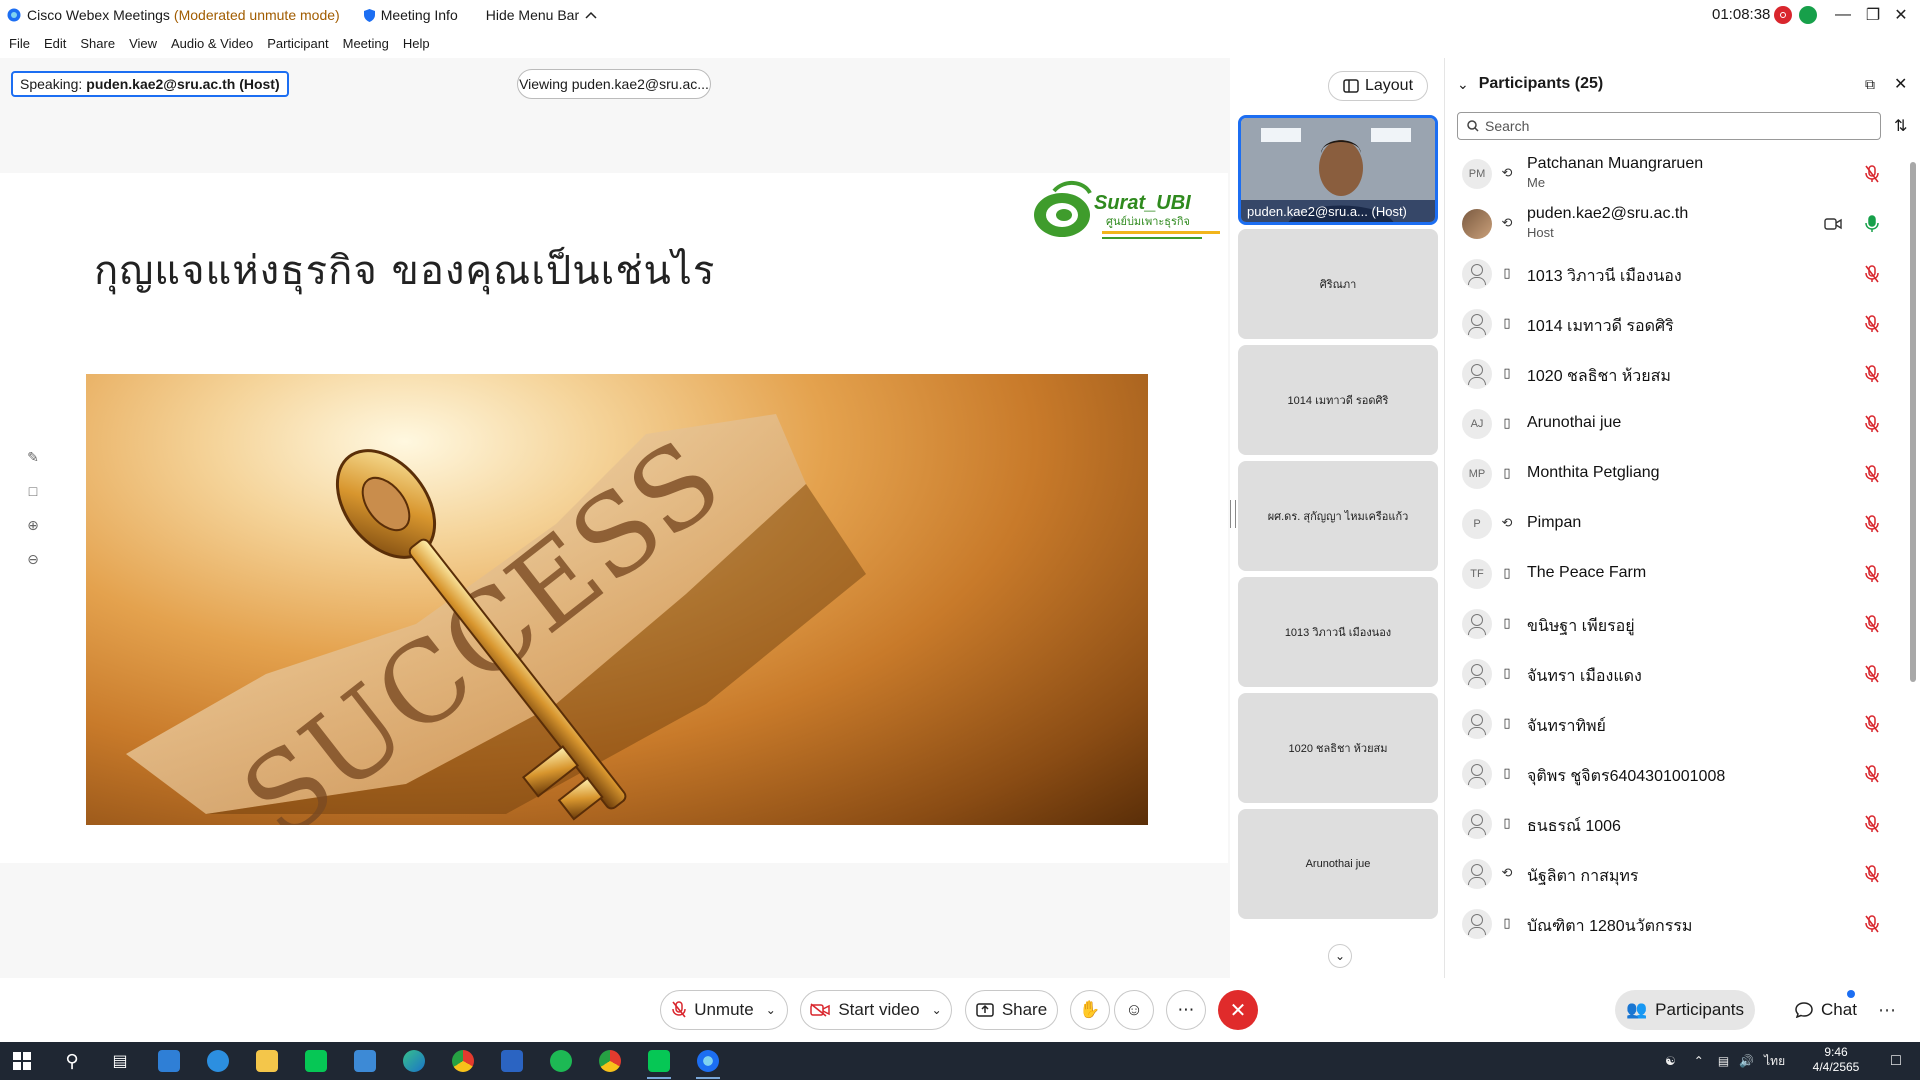 The height and width of the screenshot is (1080, 1920). I want to click on menu-view: View, so click(143, 43).